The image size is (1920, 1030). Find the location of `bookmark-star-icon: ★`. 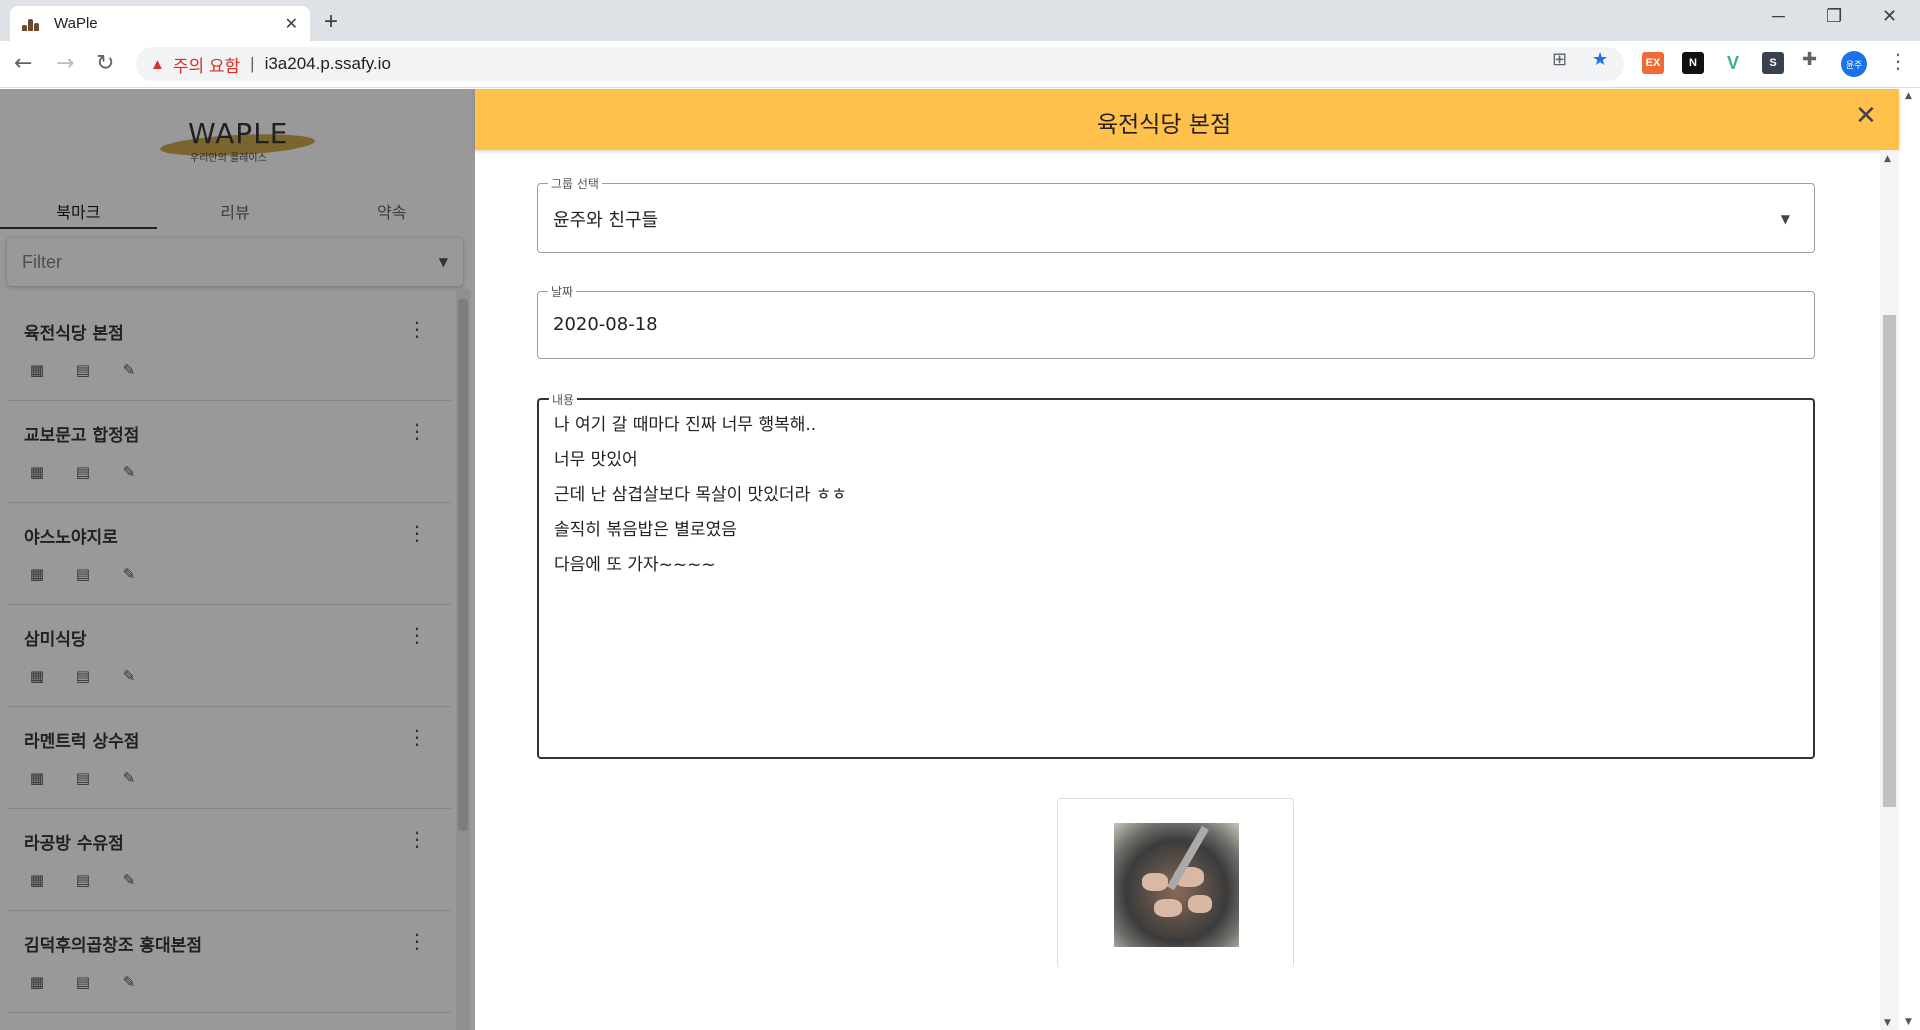

bookmark-star-icon: ★ is located at coordinates (1600, 59).